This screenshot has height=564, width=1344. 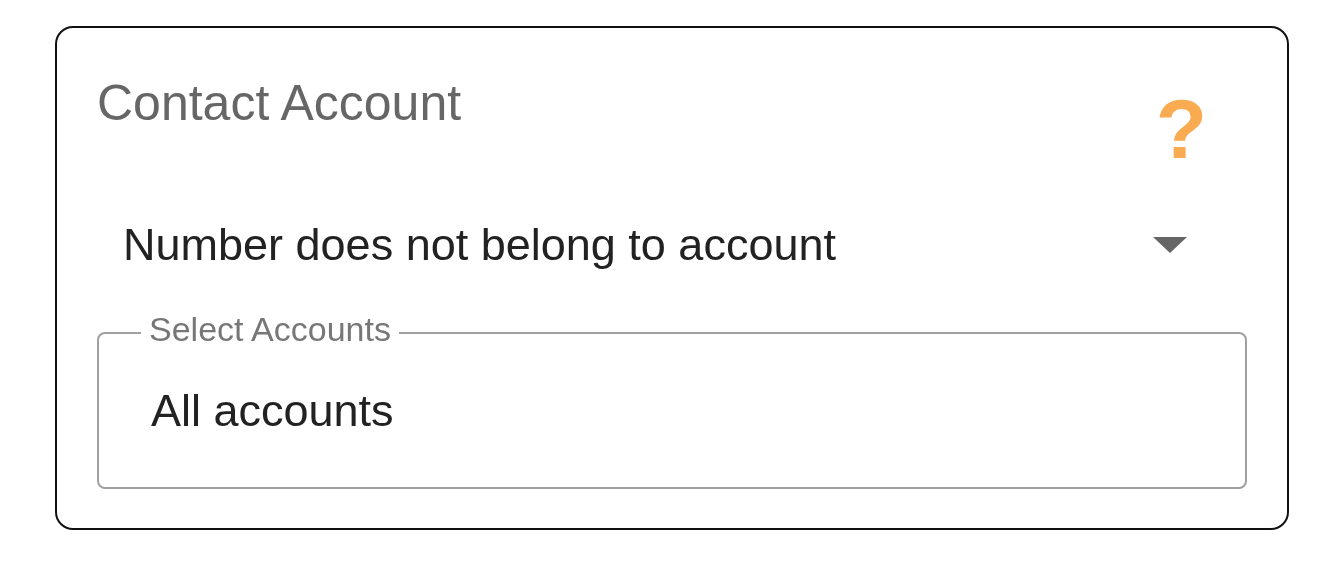 What do you see at coordinates (272, 410) in the screenshot?
I see `field-value: All accounts` at bounding box center [272, 410].